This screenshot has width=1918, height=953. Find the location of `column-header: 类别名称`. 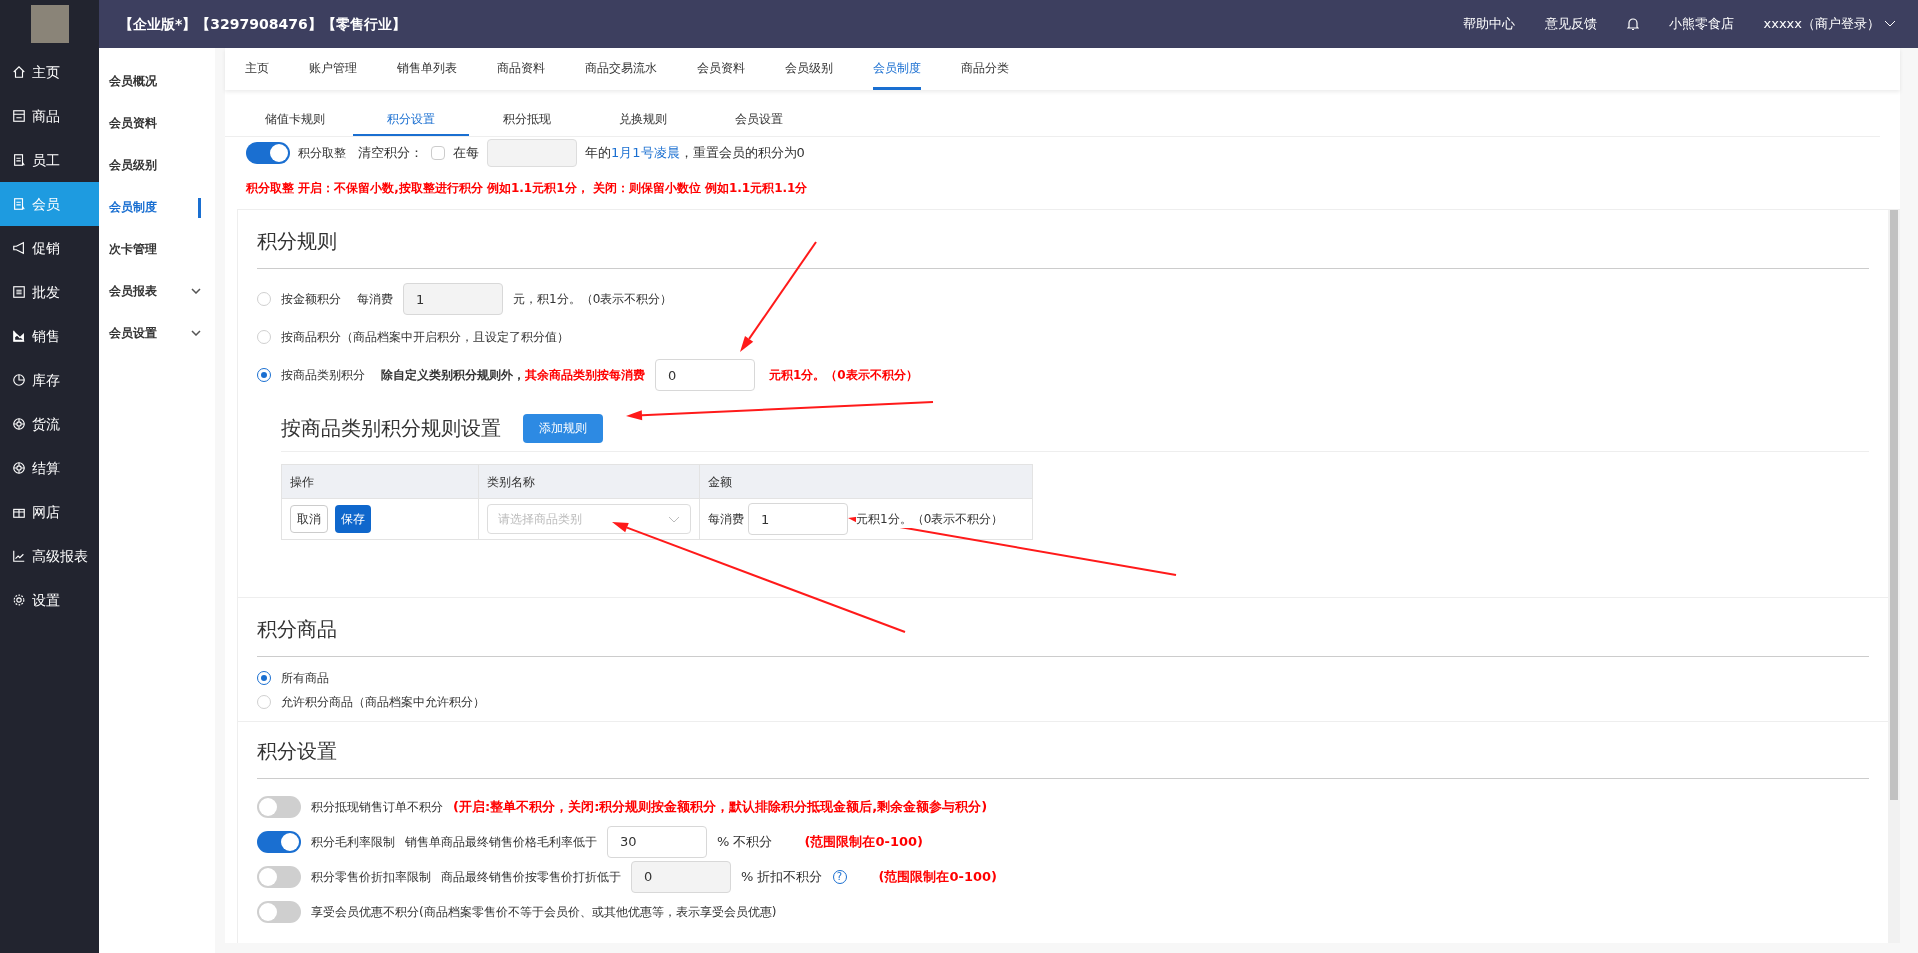

column-header: 类别名称 is located at coordinates (588, 481).